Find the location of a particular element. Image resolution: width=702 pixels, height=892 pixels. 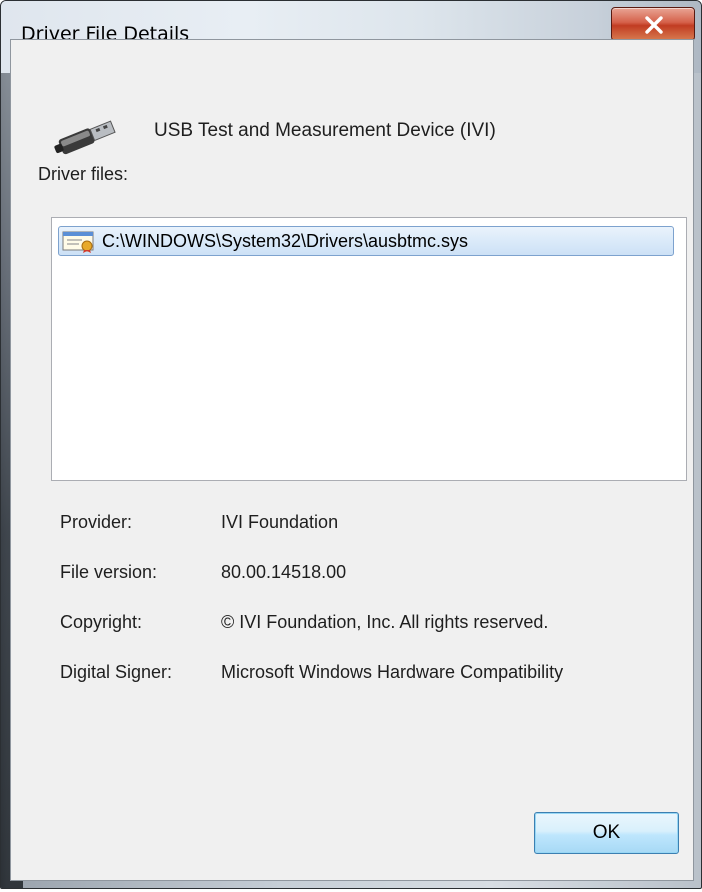

provider-label: Provider: is located at coordinates (96, 522).